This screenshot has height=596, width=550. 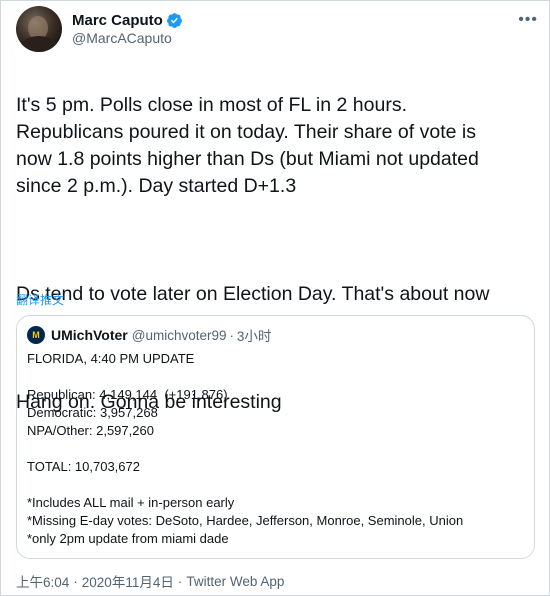 What do you see at coordinates (131, 502) in the screenshot?
I see `quoted-line: *Includes ALL mail + in-person early` at bounding box center [131, 502].